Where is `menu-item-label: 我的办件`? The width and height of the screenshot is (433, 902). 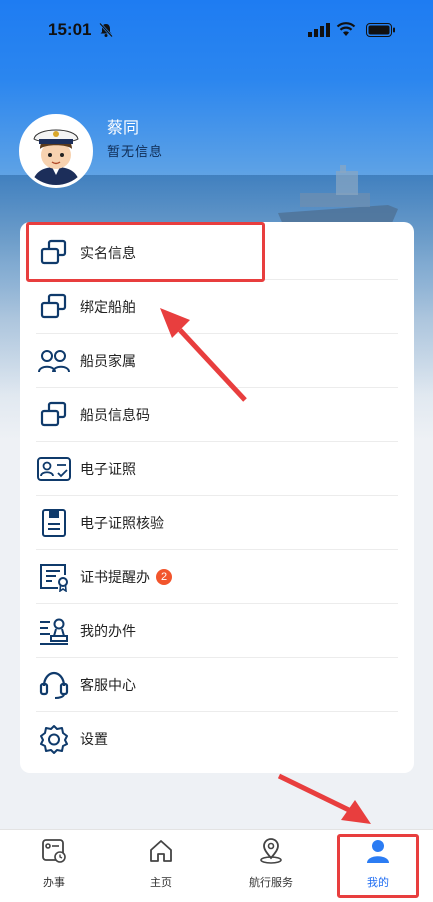
menu-item-label: 我的办件 is located at coordinates (108, 631).